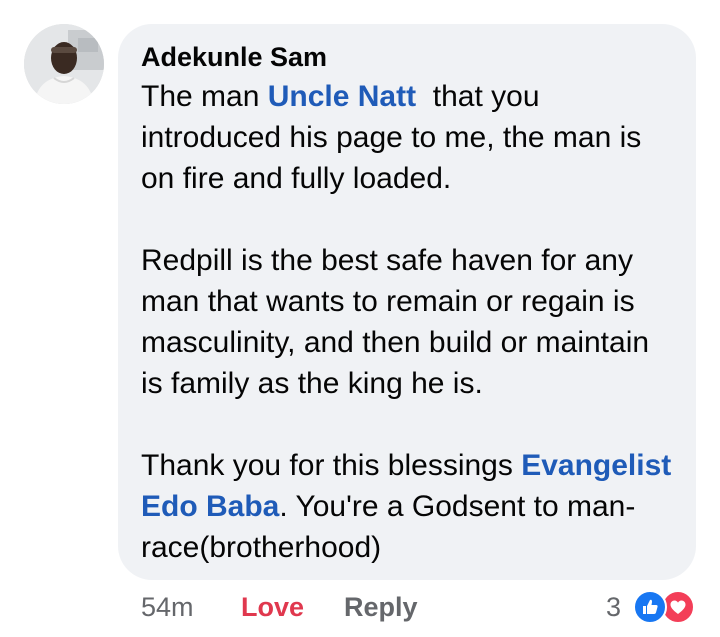 The width and height of the screenshot is (720, 637). I want to click on avatar-photo, so click(64, 64).